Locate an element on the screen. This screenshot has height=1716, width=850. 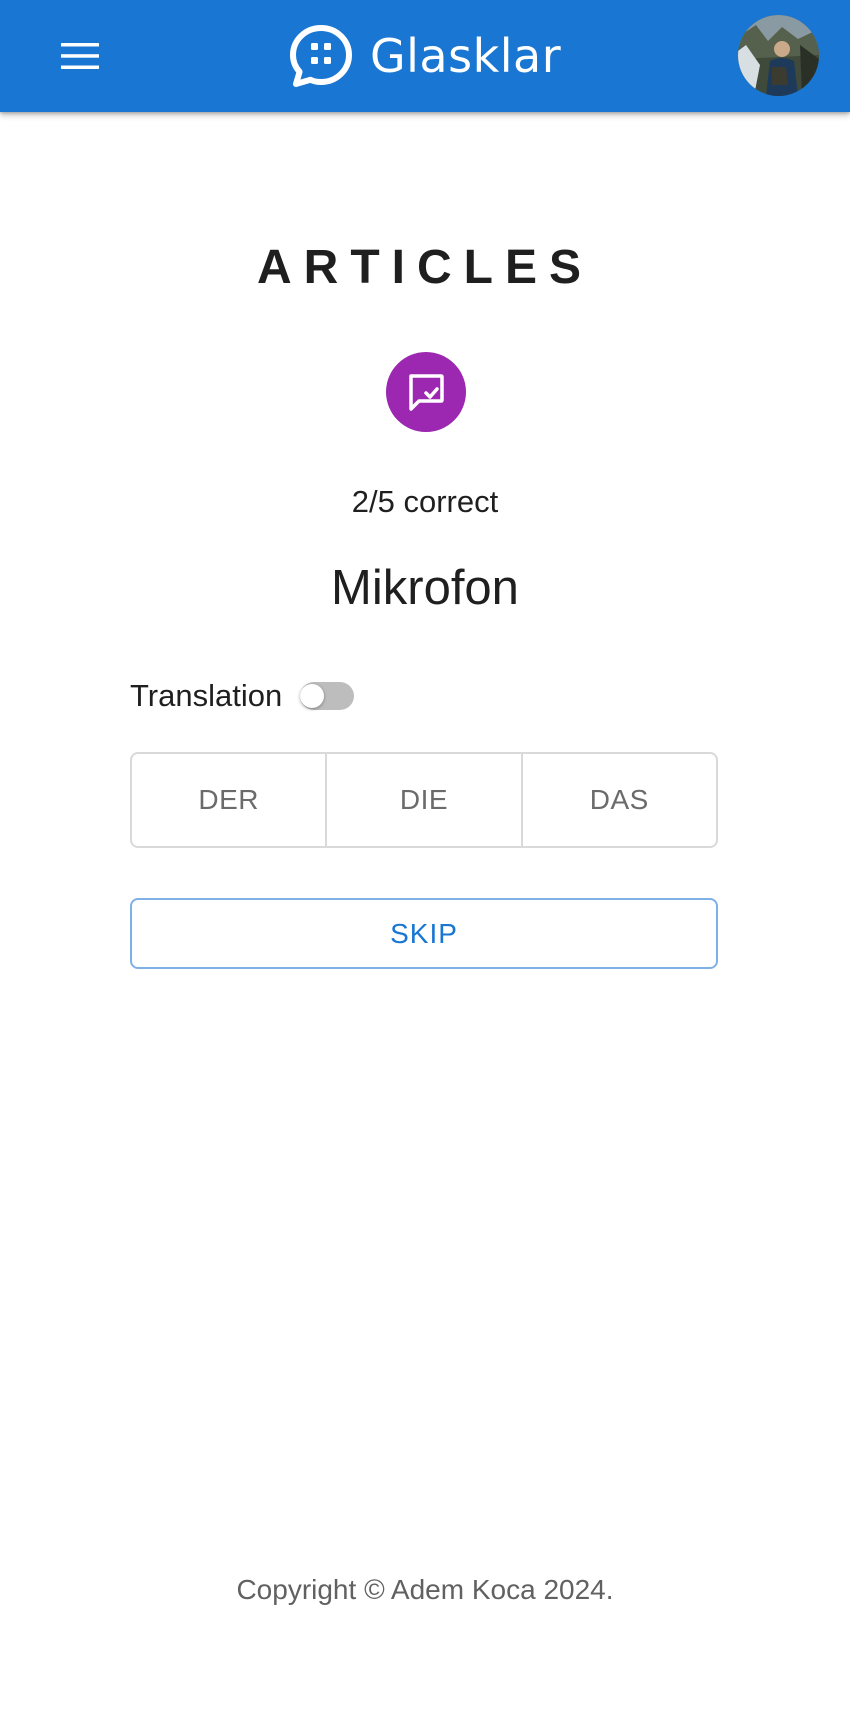
translation-toggle-row: Translation is located at coordinates (243, 696).